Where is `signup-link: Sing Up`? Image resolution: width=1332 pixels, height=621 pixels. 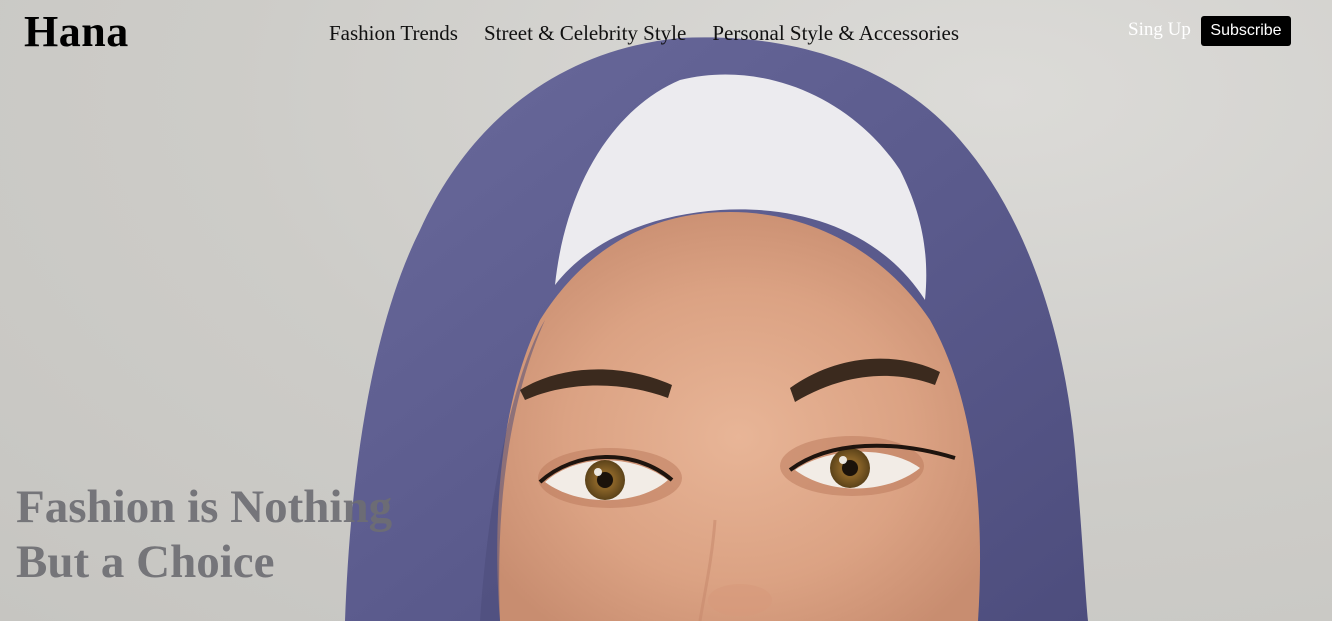 signup-link: Sing Up is located at coordinates (1159, 30).